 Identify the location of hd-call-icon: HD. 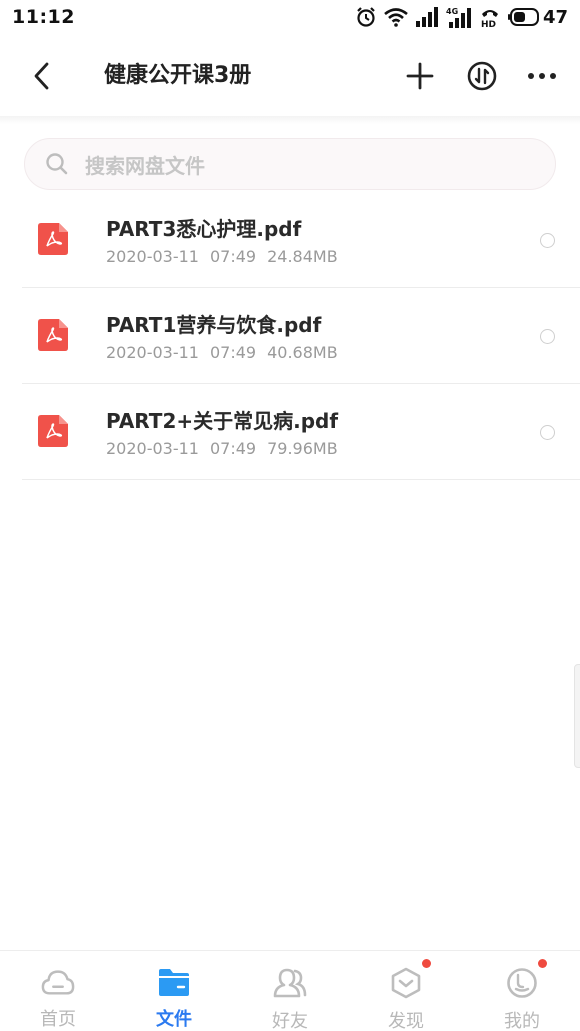
(489, 19).